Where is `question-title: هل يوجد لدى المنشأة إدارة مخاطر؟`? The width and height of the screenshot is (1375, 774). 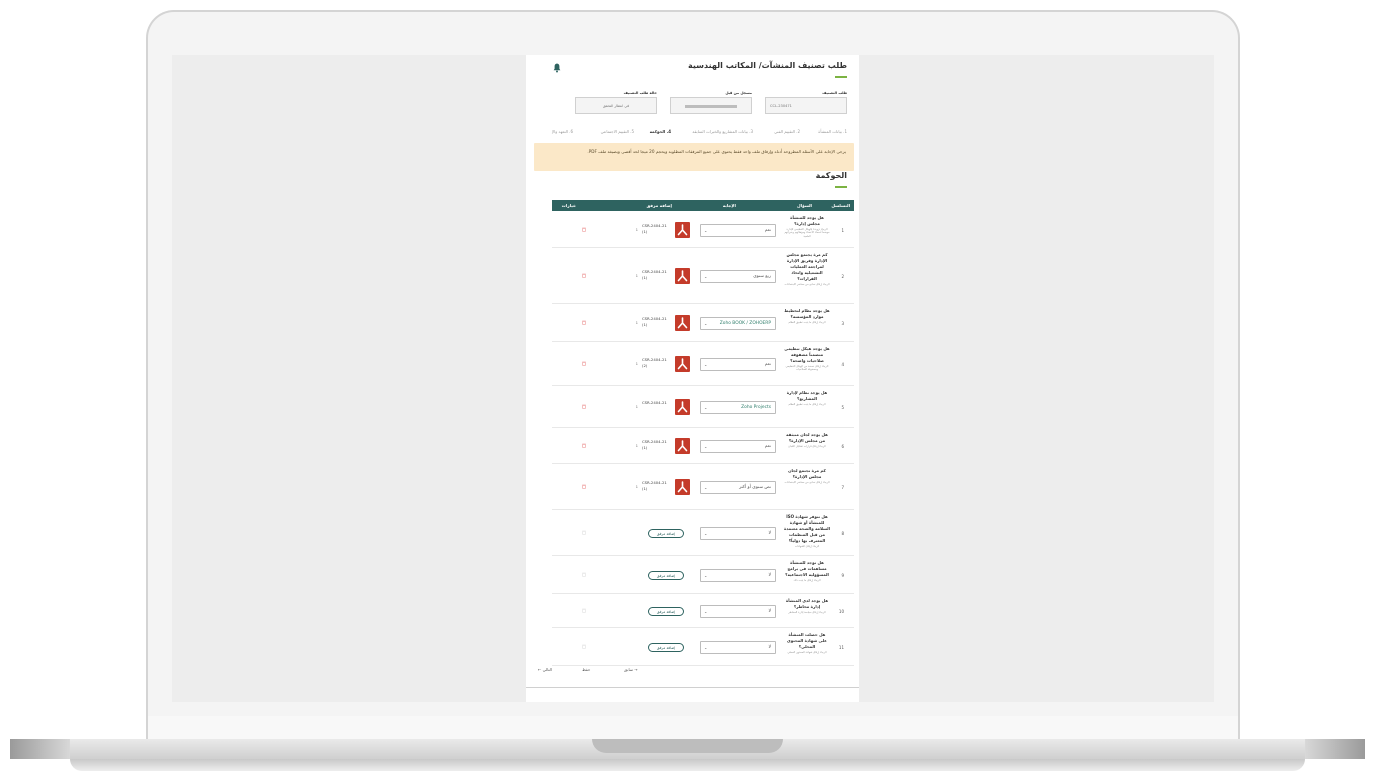 question-title: هل يوجد لدى المنشأة إدارة مخاطر؟ is located at coordinates (807, 603).